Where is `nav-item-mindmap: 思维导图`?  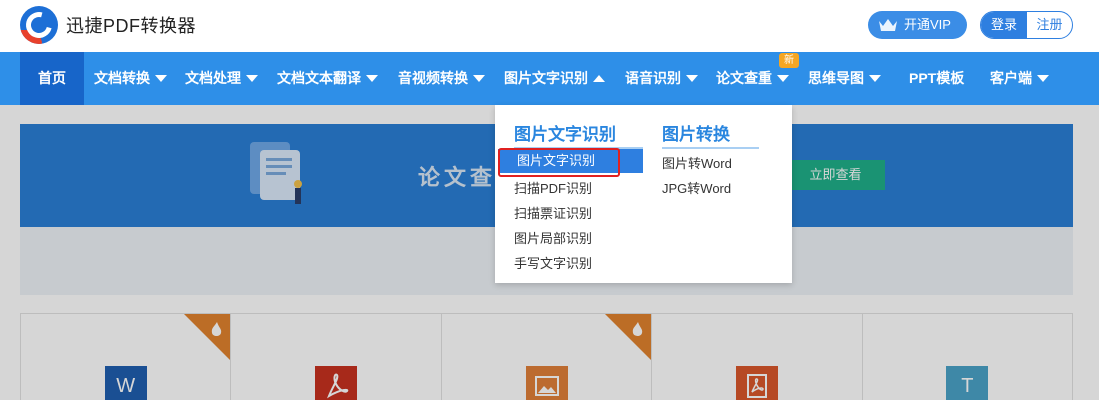
nav-item-mindmap: 思维导图 is located at coordinates (844, 78).